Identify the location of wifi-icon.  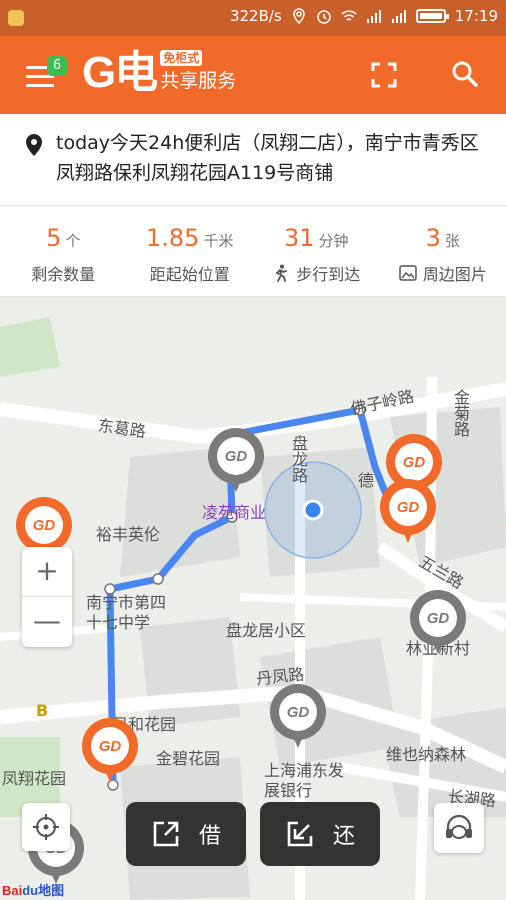
(349, 15).